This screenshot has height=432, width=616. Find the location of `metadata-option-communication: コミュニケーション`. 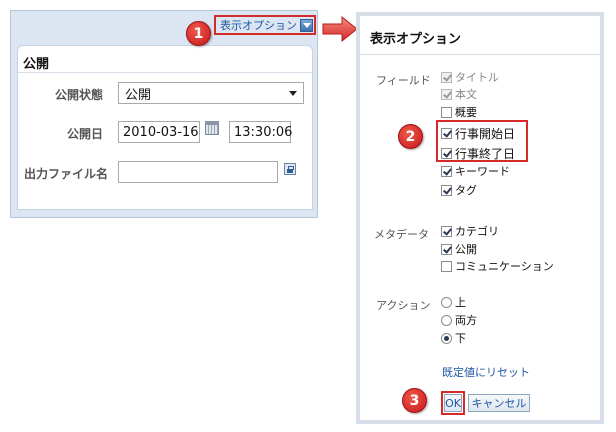

metadata-option-communication: コミュニケーション is located at coordinates (497, 266).